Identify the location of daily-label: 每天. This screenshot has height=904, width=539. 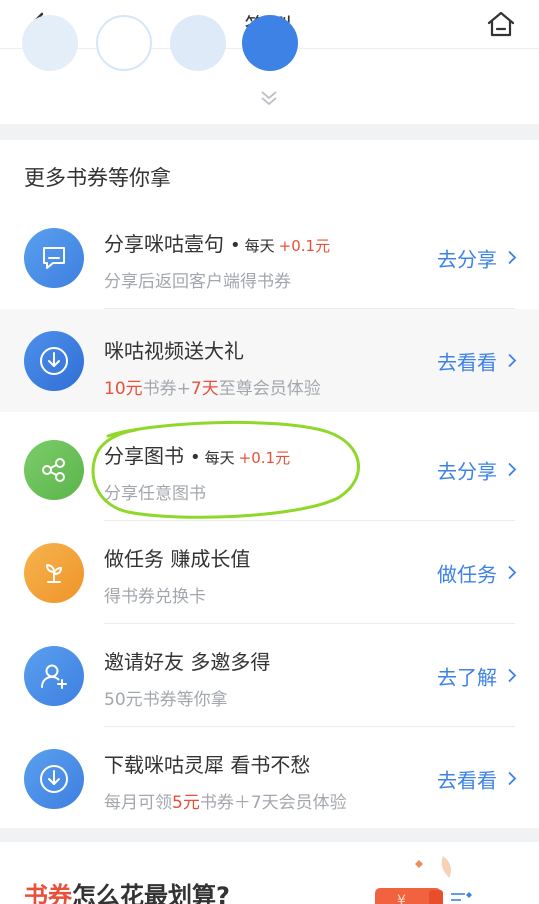
(259, 246).